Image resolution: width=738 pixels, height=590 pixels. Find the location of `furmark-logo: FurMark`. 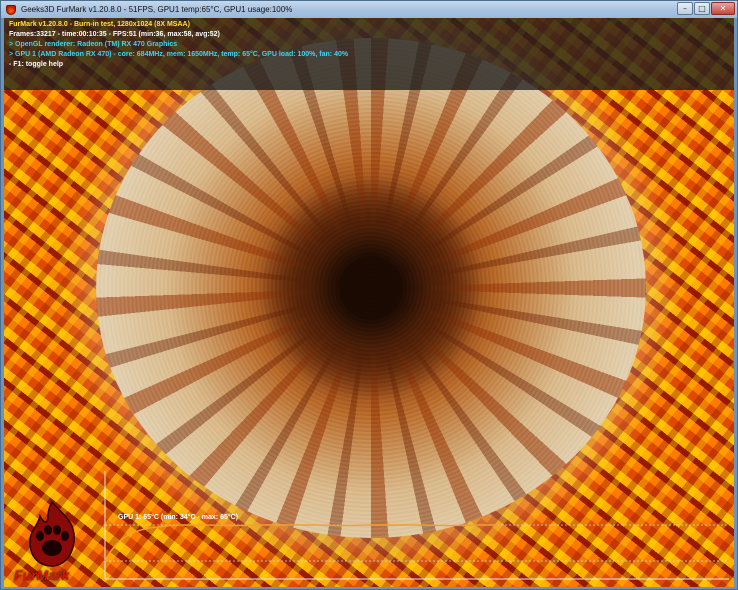

furmark-logo: FurMark is located at coordinates (52, 540).